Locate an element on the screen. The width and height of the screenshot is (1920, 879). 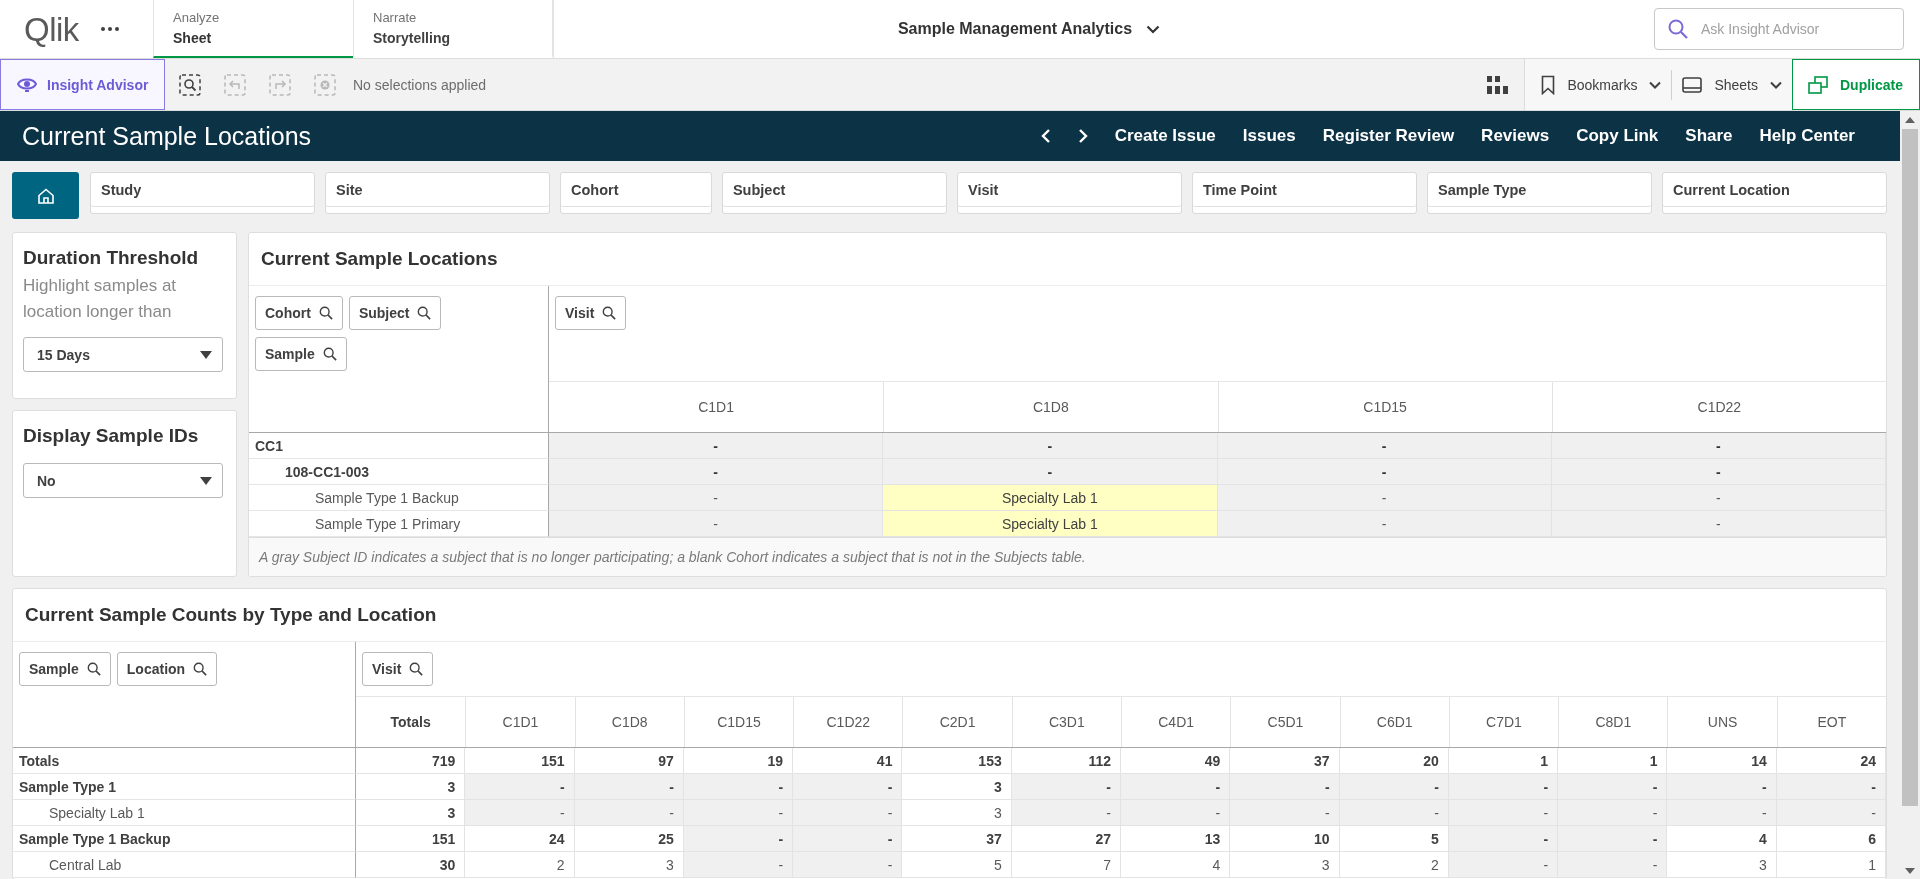
row-header-cell: Central Lab is located at coordinates (184, 865).